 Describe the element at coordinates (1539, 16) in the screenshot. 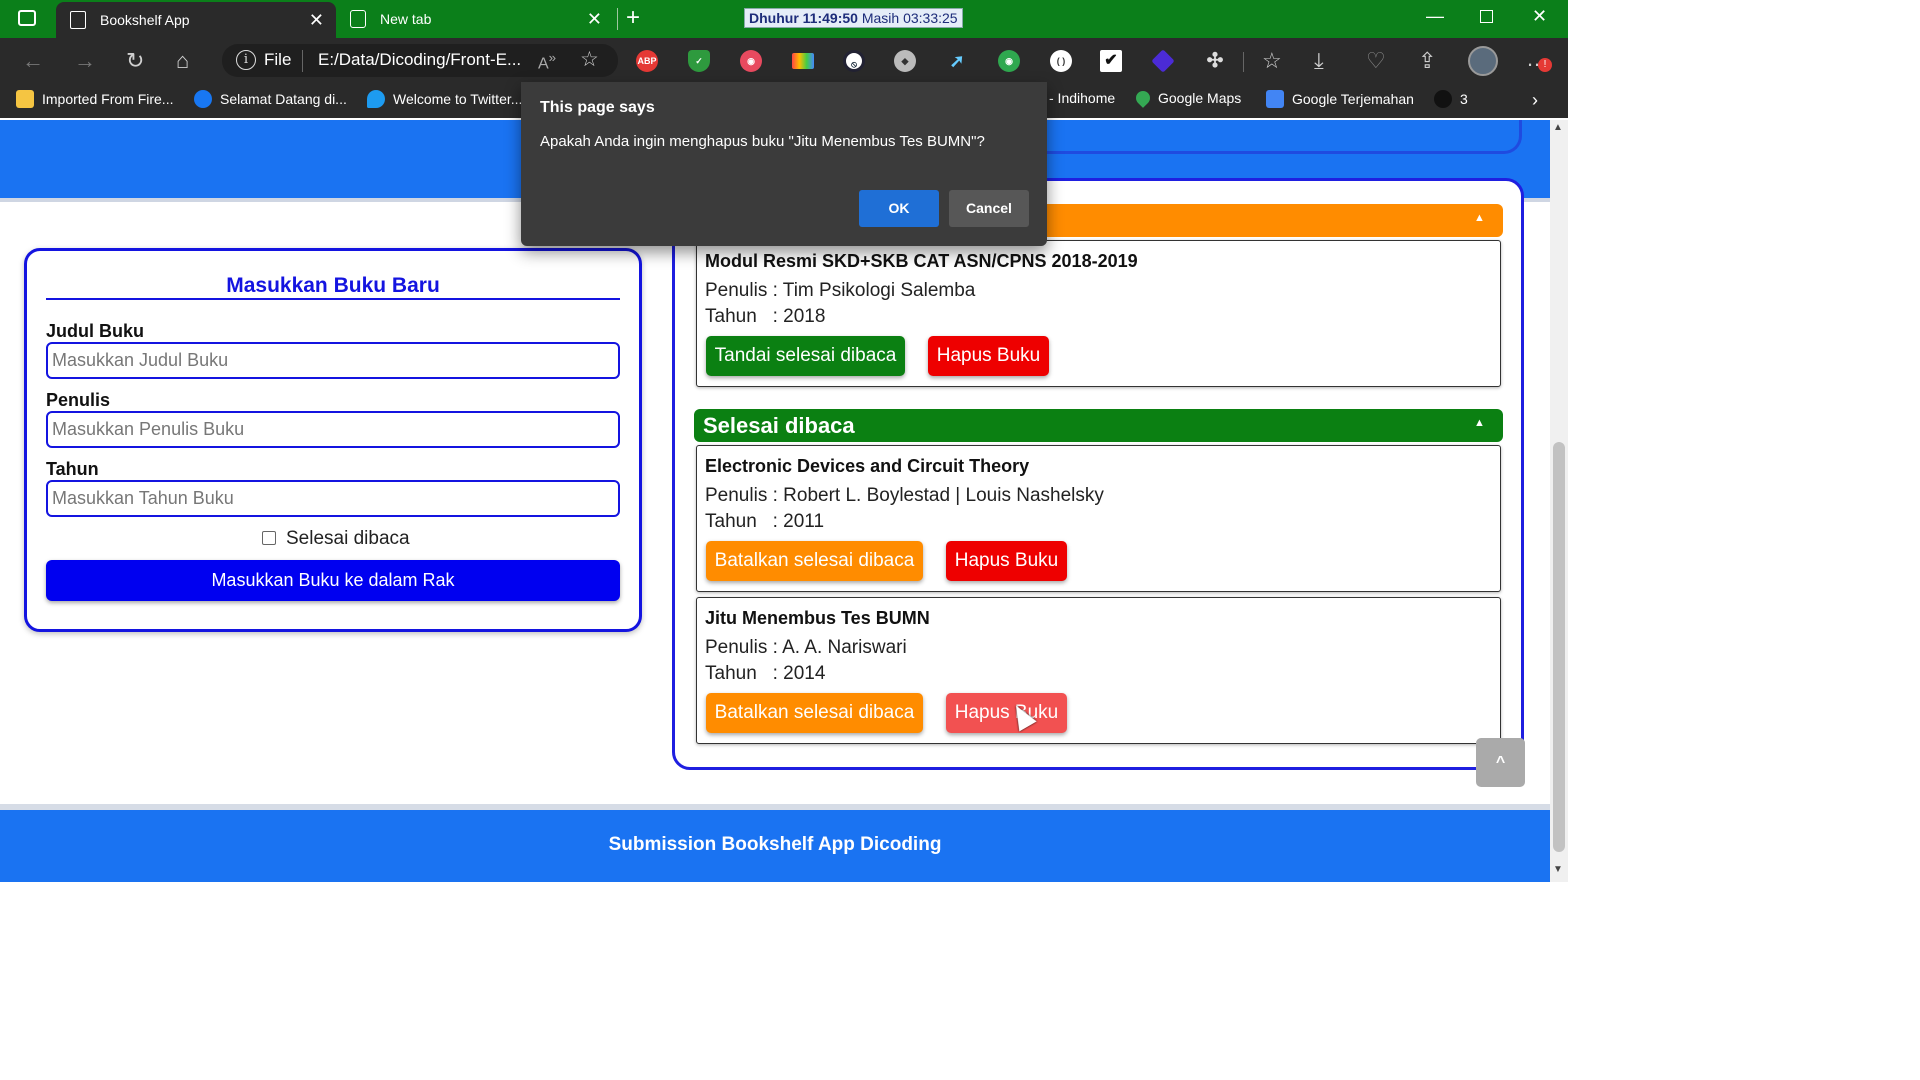

I see `window-close-icon: ✕` at that location.